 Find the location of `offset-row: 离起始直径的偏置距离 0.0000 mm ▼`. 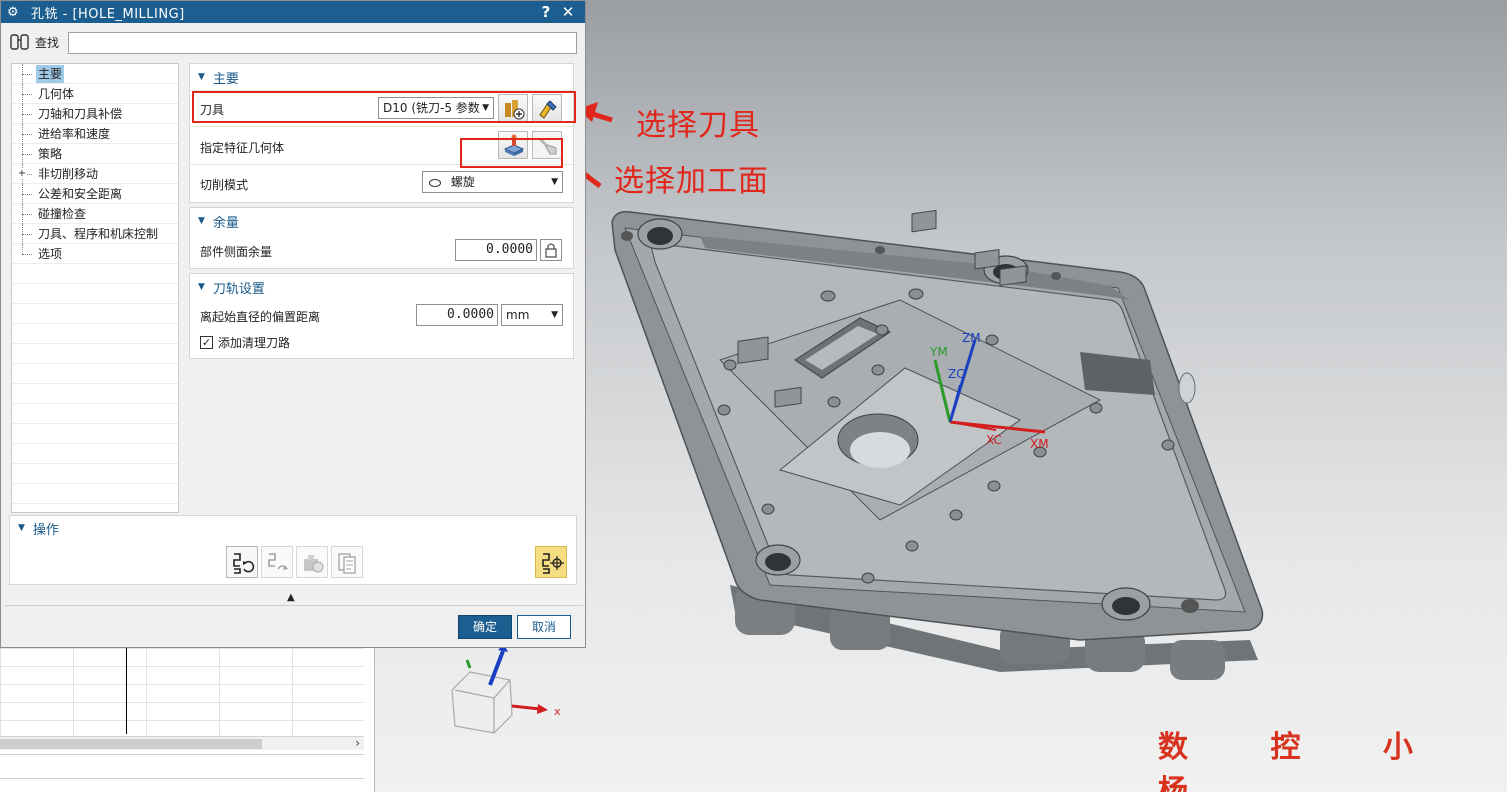

offset-row: 离起始直径的偏置距离 0.0000 mm ▼ is located at coordinates (381, 315).